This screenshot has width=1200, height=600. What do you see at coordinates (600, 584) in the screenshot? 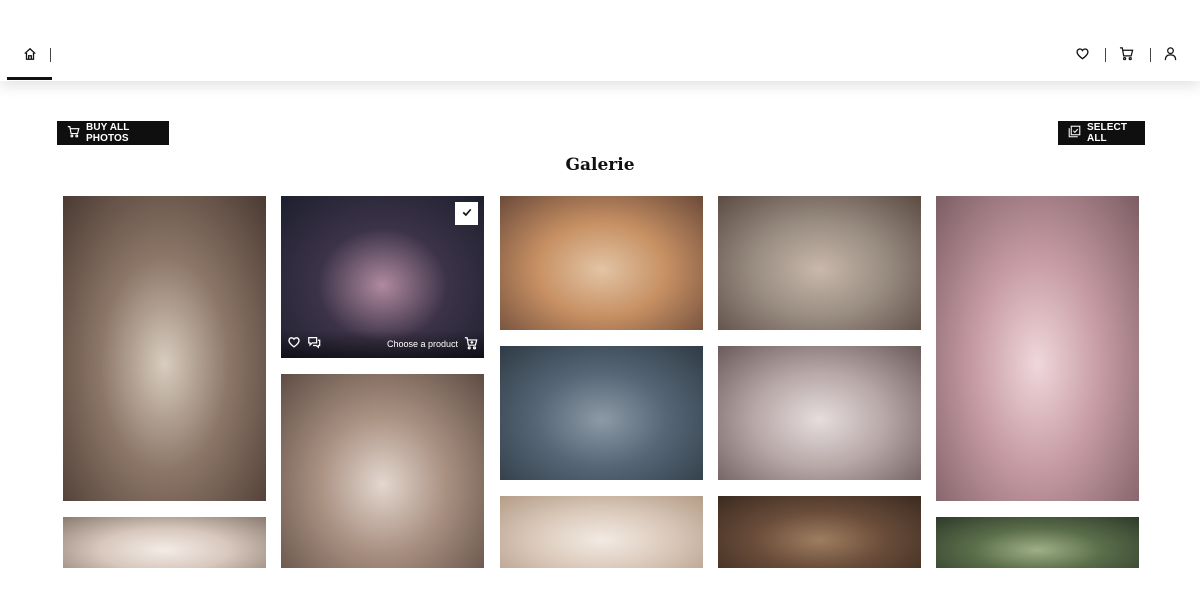
I see `page-bottom-edge` at bounding box center [600, 584].